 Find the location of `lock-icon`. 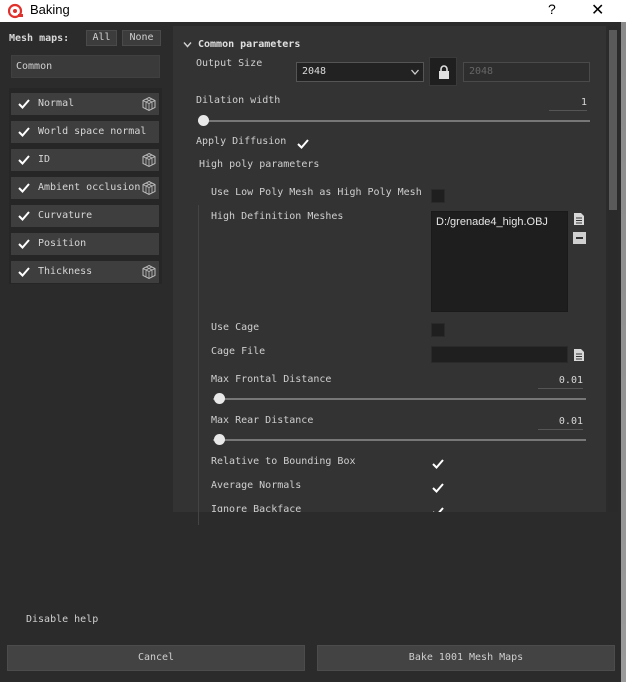

lock-icon is located at coordinates (444, 72).